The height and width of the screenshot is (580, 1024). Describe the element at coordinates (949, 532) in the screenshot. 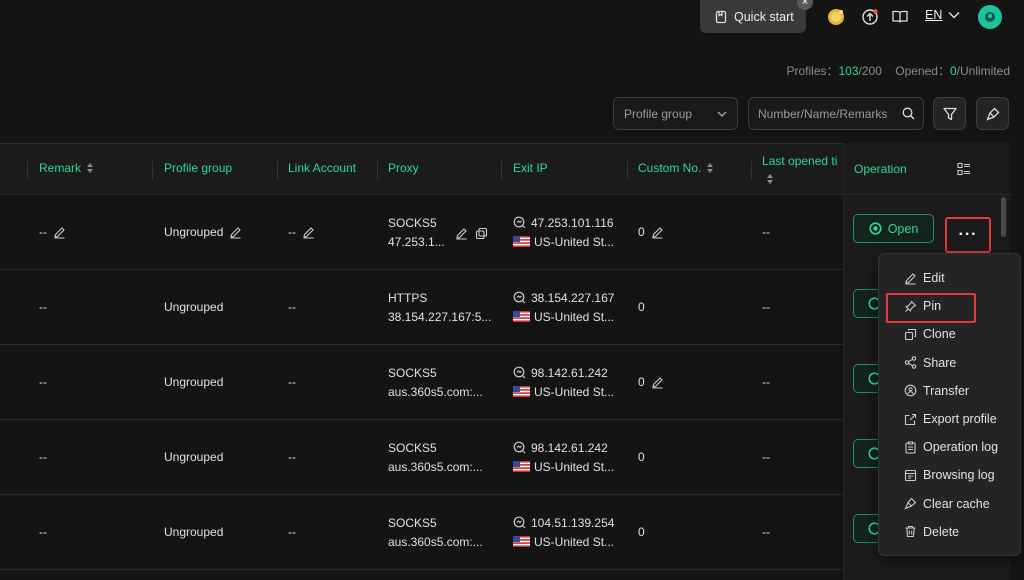

I see `menu-item-delete: Delete` at that location.